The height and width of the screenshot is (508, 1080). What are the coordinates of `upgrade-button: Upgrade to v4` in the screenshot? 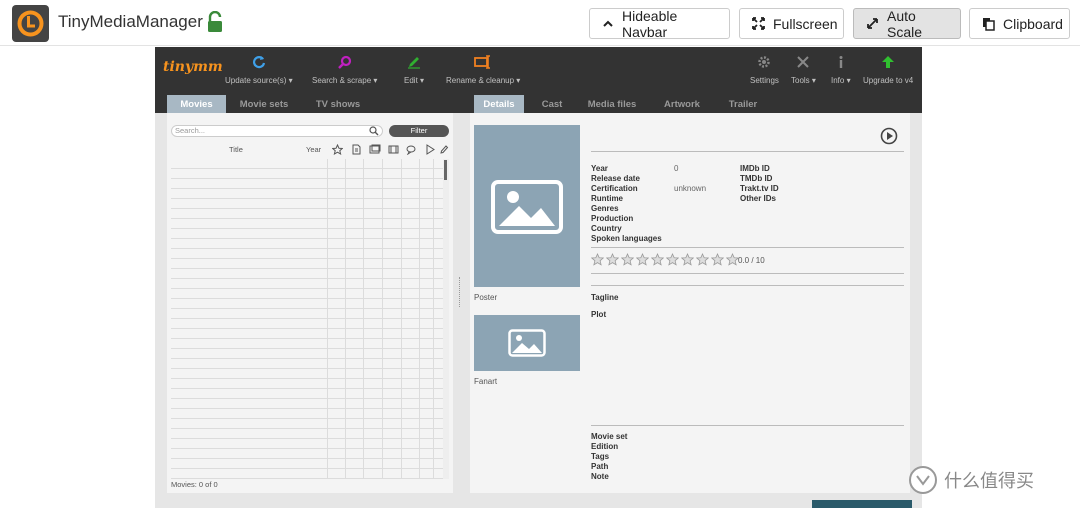 It's located at (888, 70).